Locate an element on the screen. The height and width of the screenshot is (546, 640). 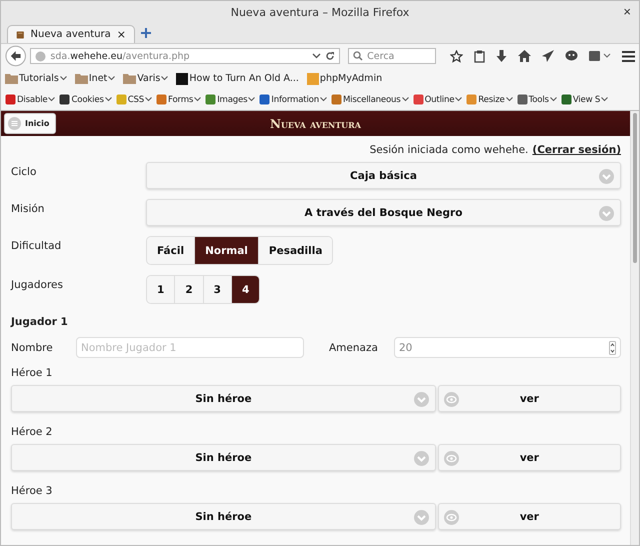
bookmark-item: Tutorials is located at coordinates (36, 78).